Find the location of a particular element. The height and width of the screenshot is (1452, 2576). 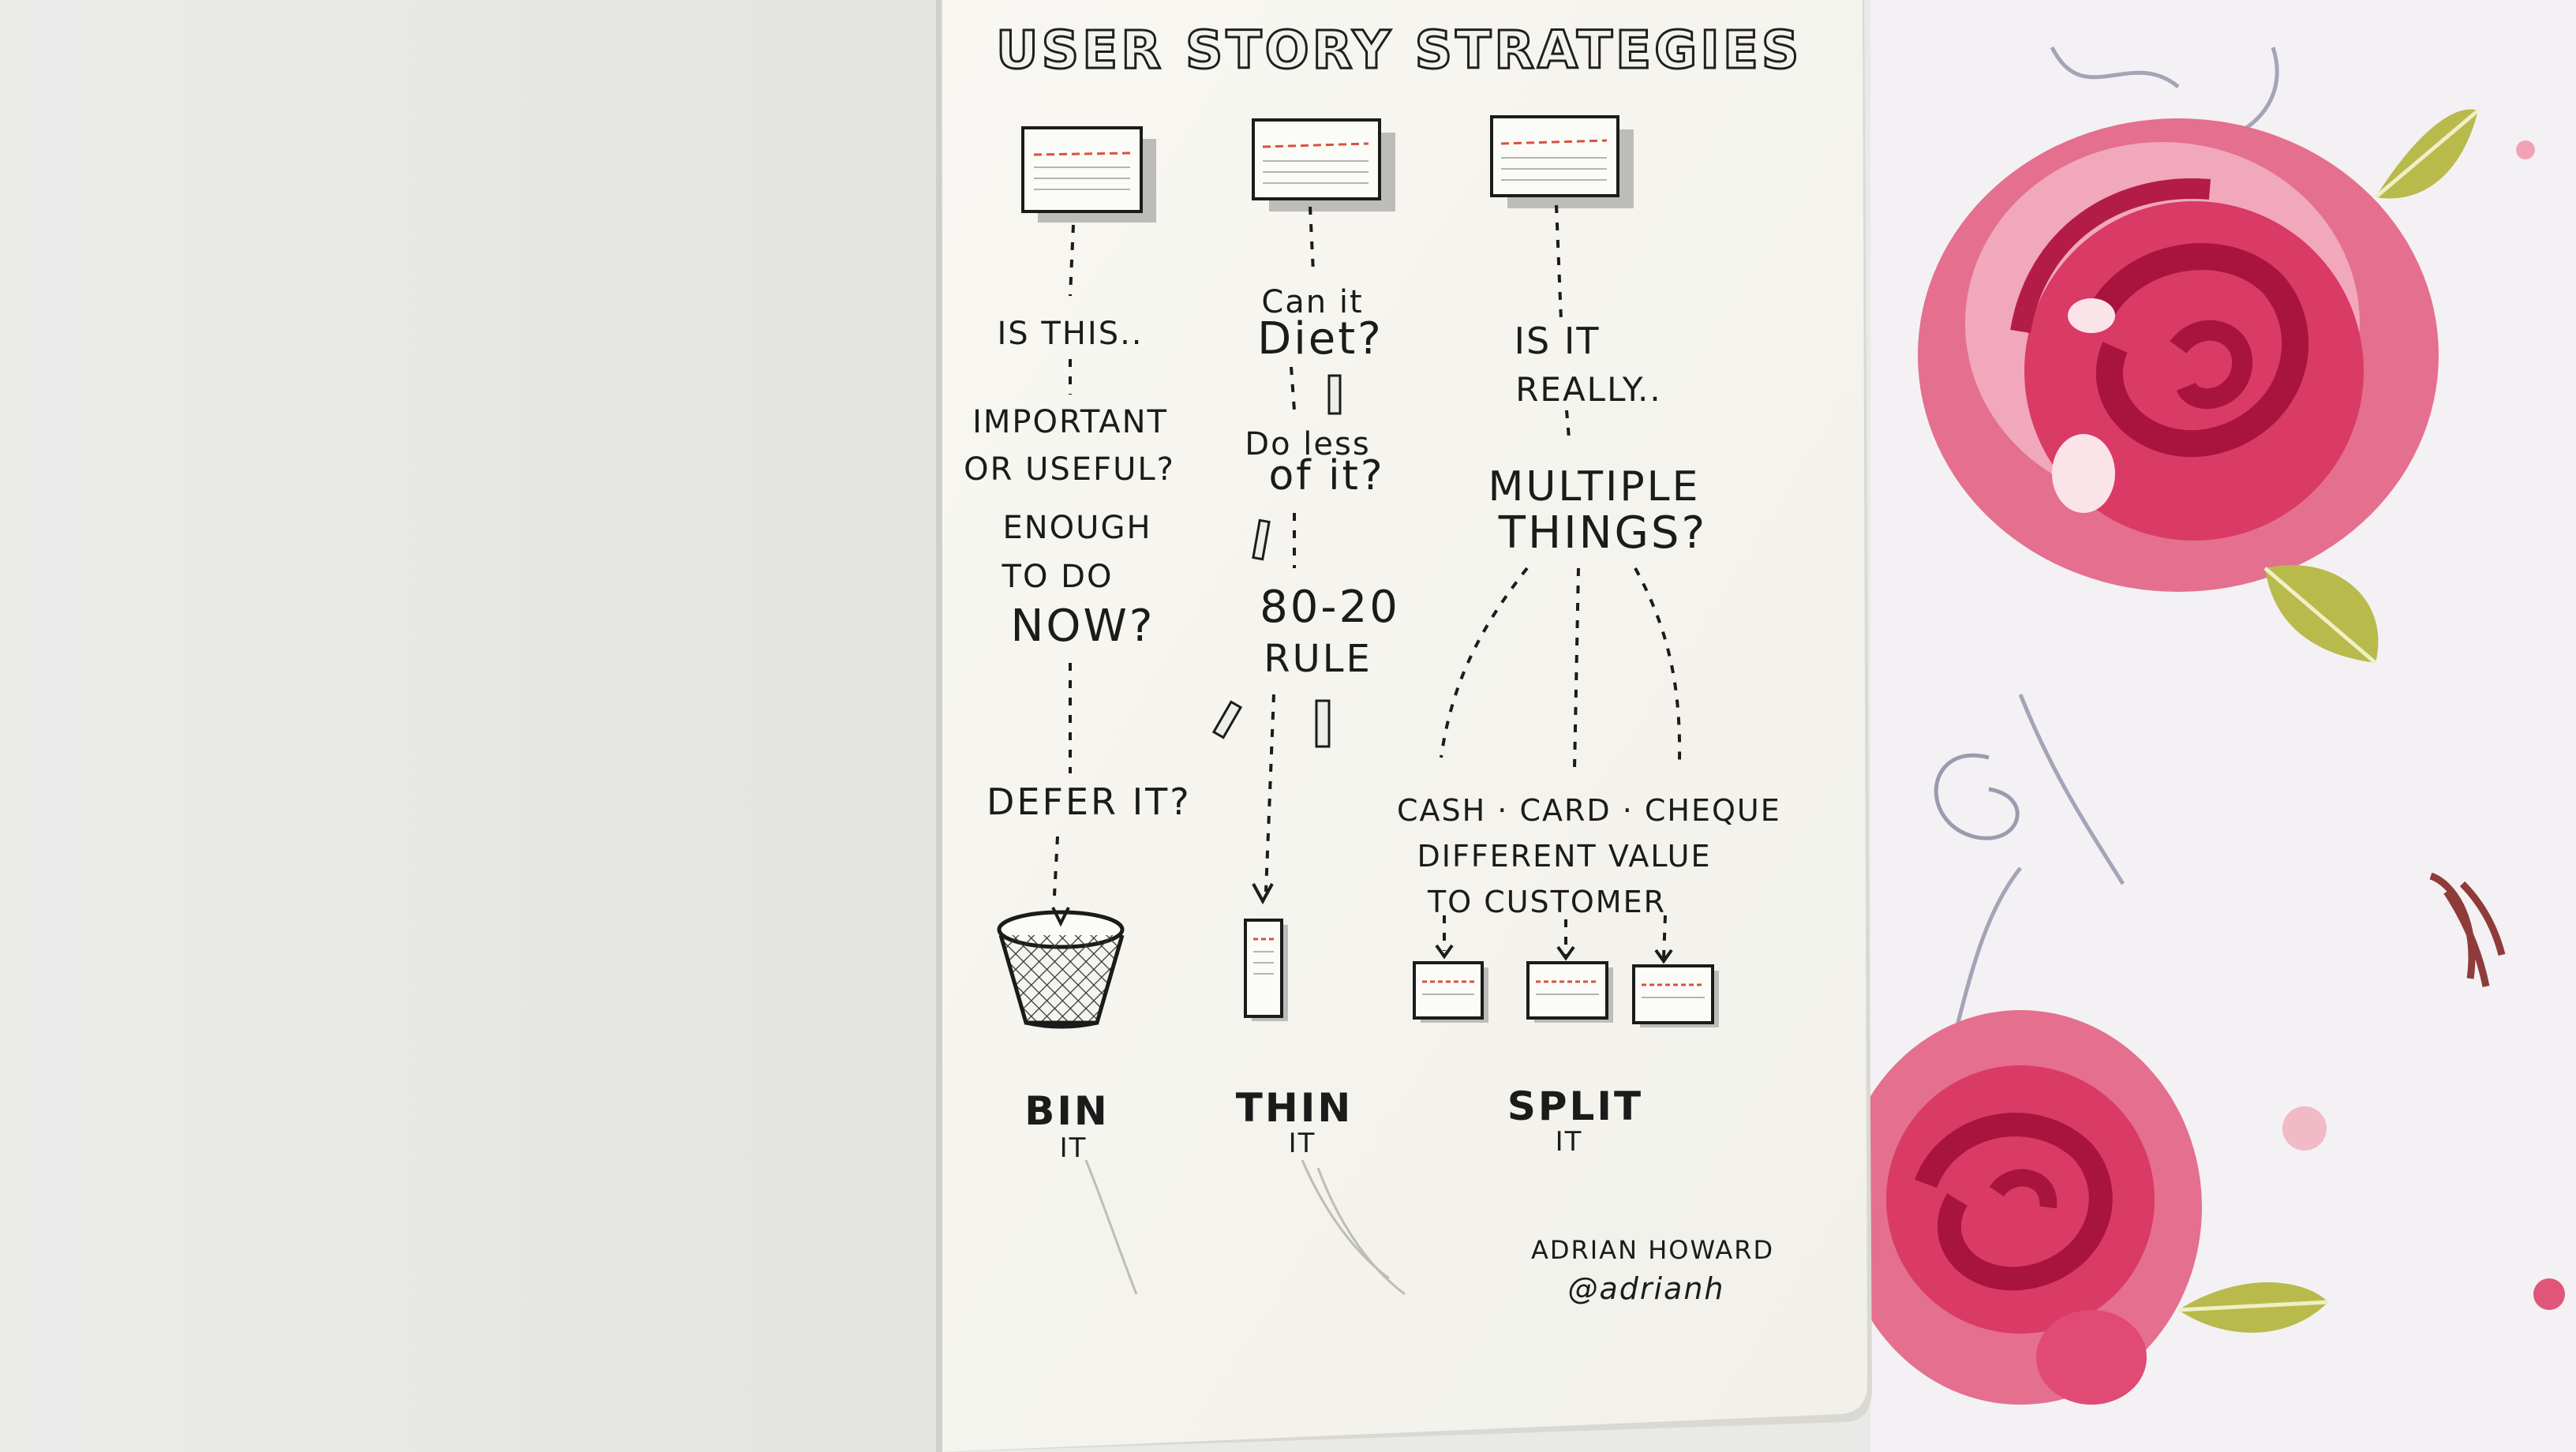

col2-question-line-2: Diet? is located at coordinates (1320, 339).